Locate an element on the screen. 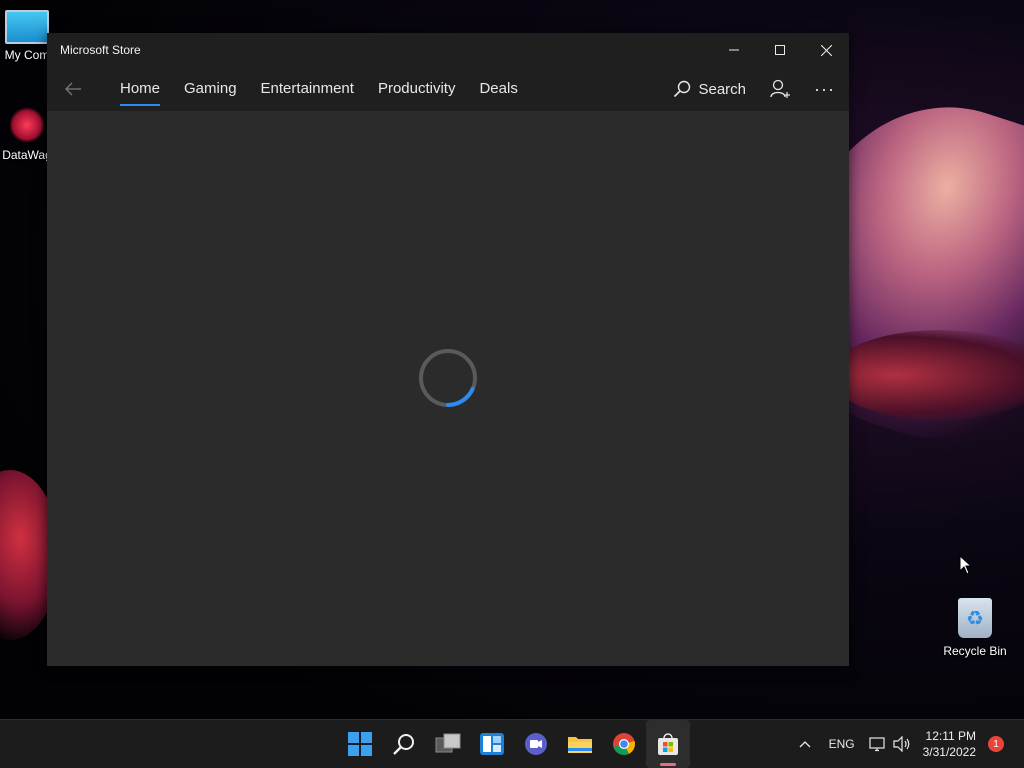 This screenshot has width=1024, height=768. volume-button is located at coordinates (902, 744).